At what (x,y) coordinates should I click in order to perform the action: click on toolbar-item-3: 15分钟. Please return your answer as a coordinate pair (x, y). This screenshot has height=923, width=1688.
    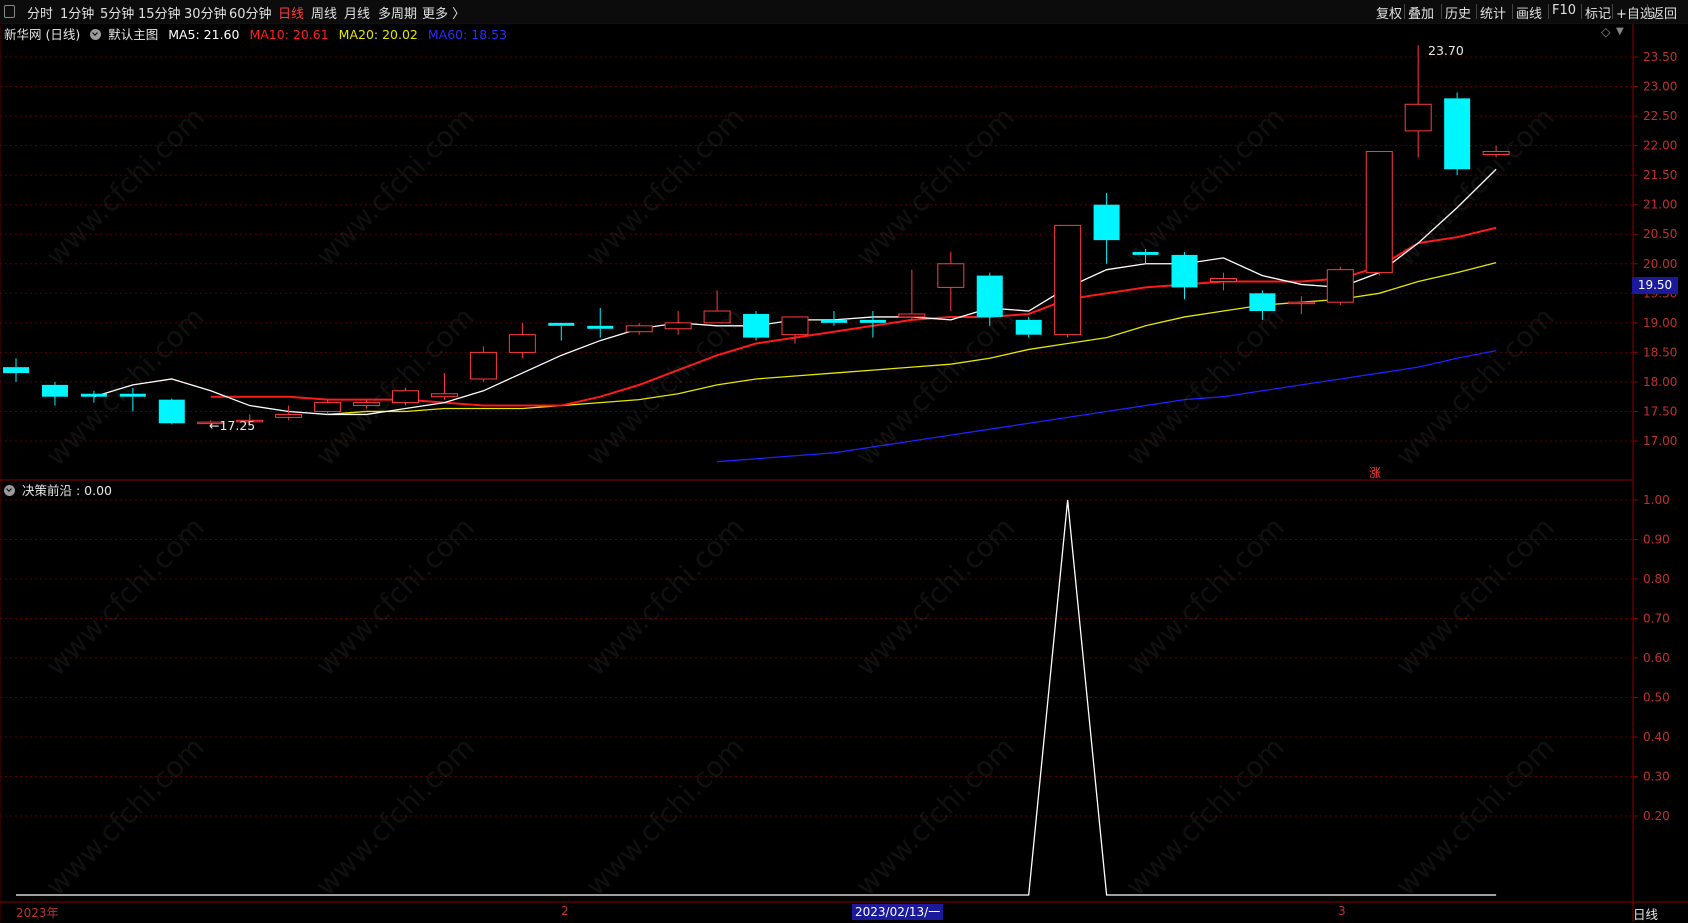
    Looking at the image, I should click on (159, 12).